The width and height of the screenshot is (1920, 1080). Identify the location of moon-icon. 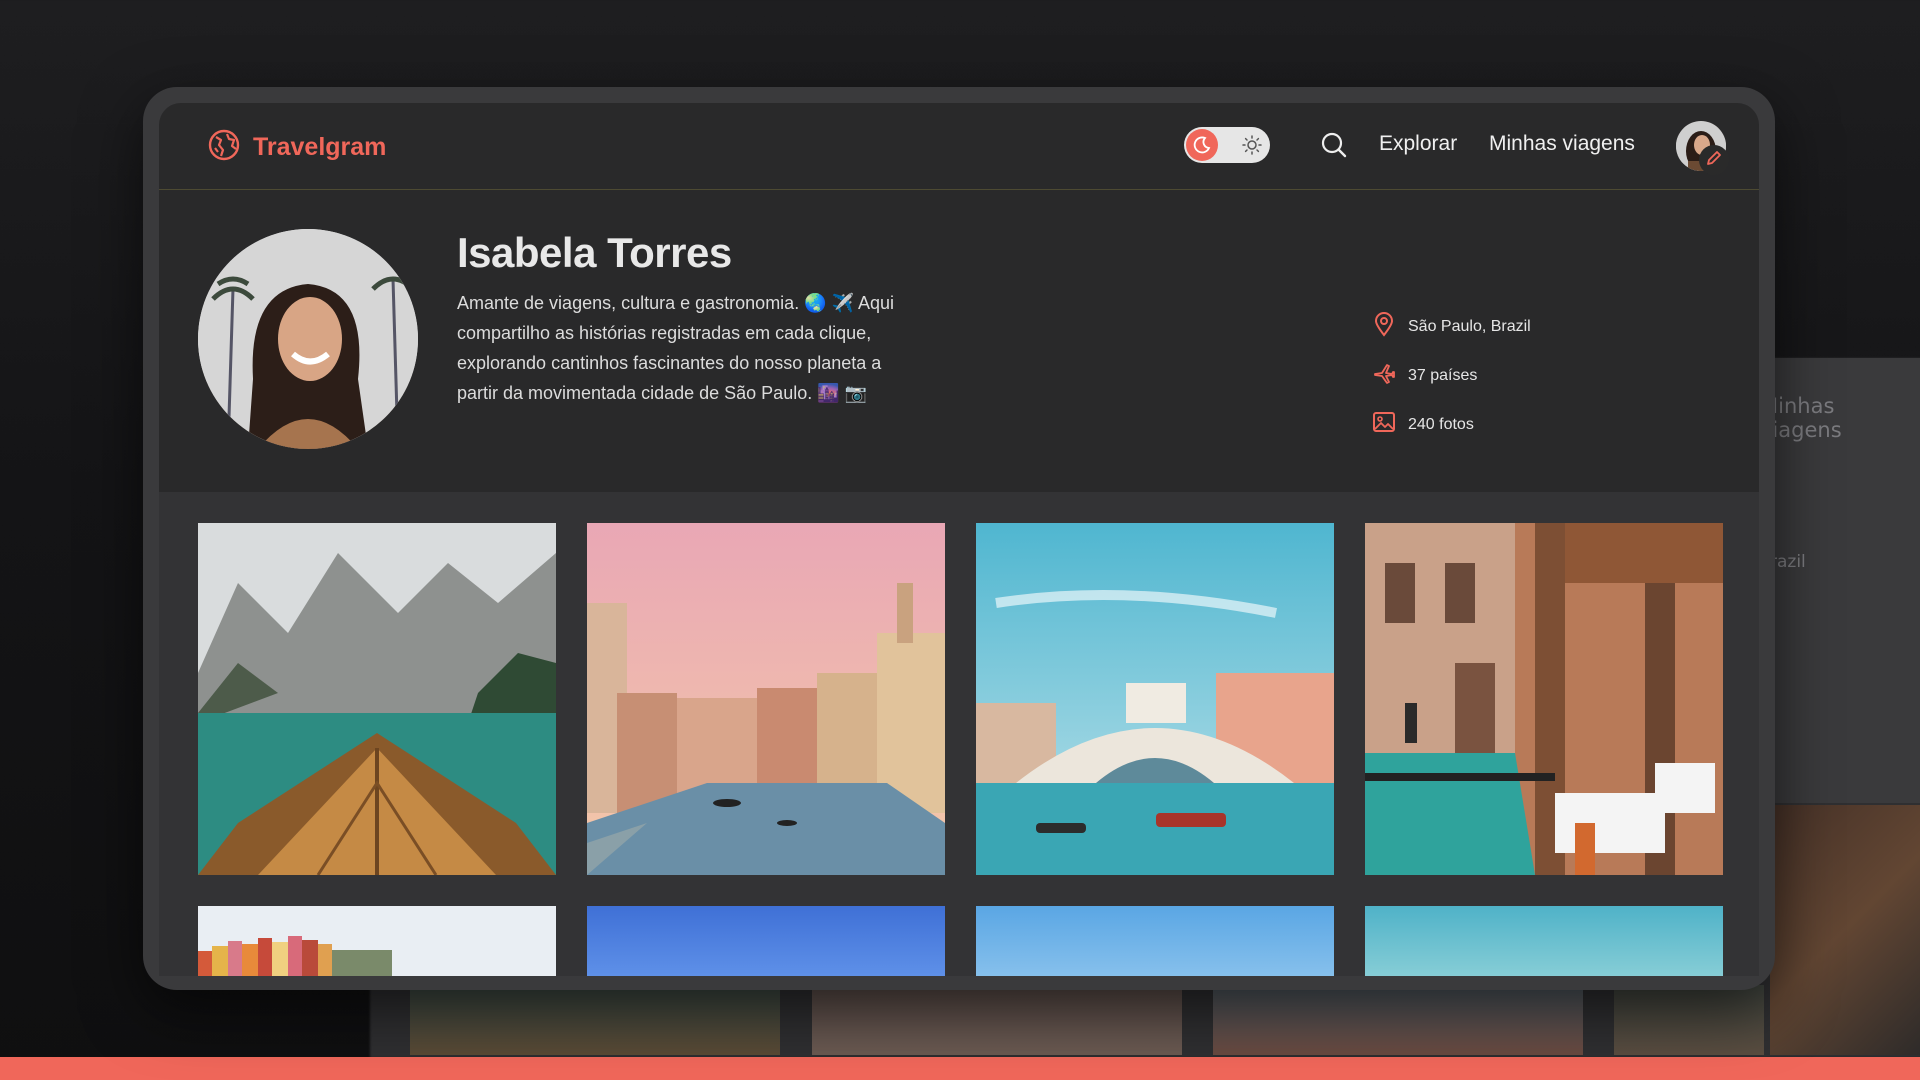
(1202, 145).